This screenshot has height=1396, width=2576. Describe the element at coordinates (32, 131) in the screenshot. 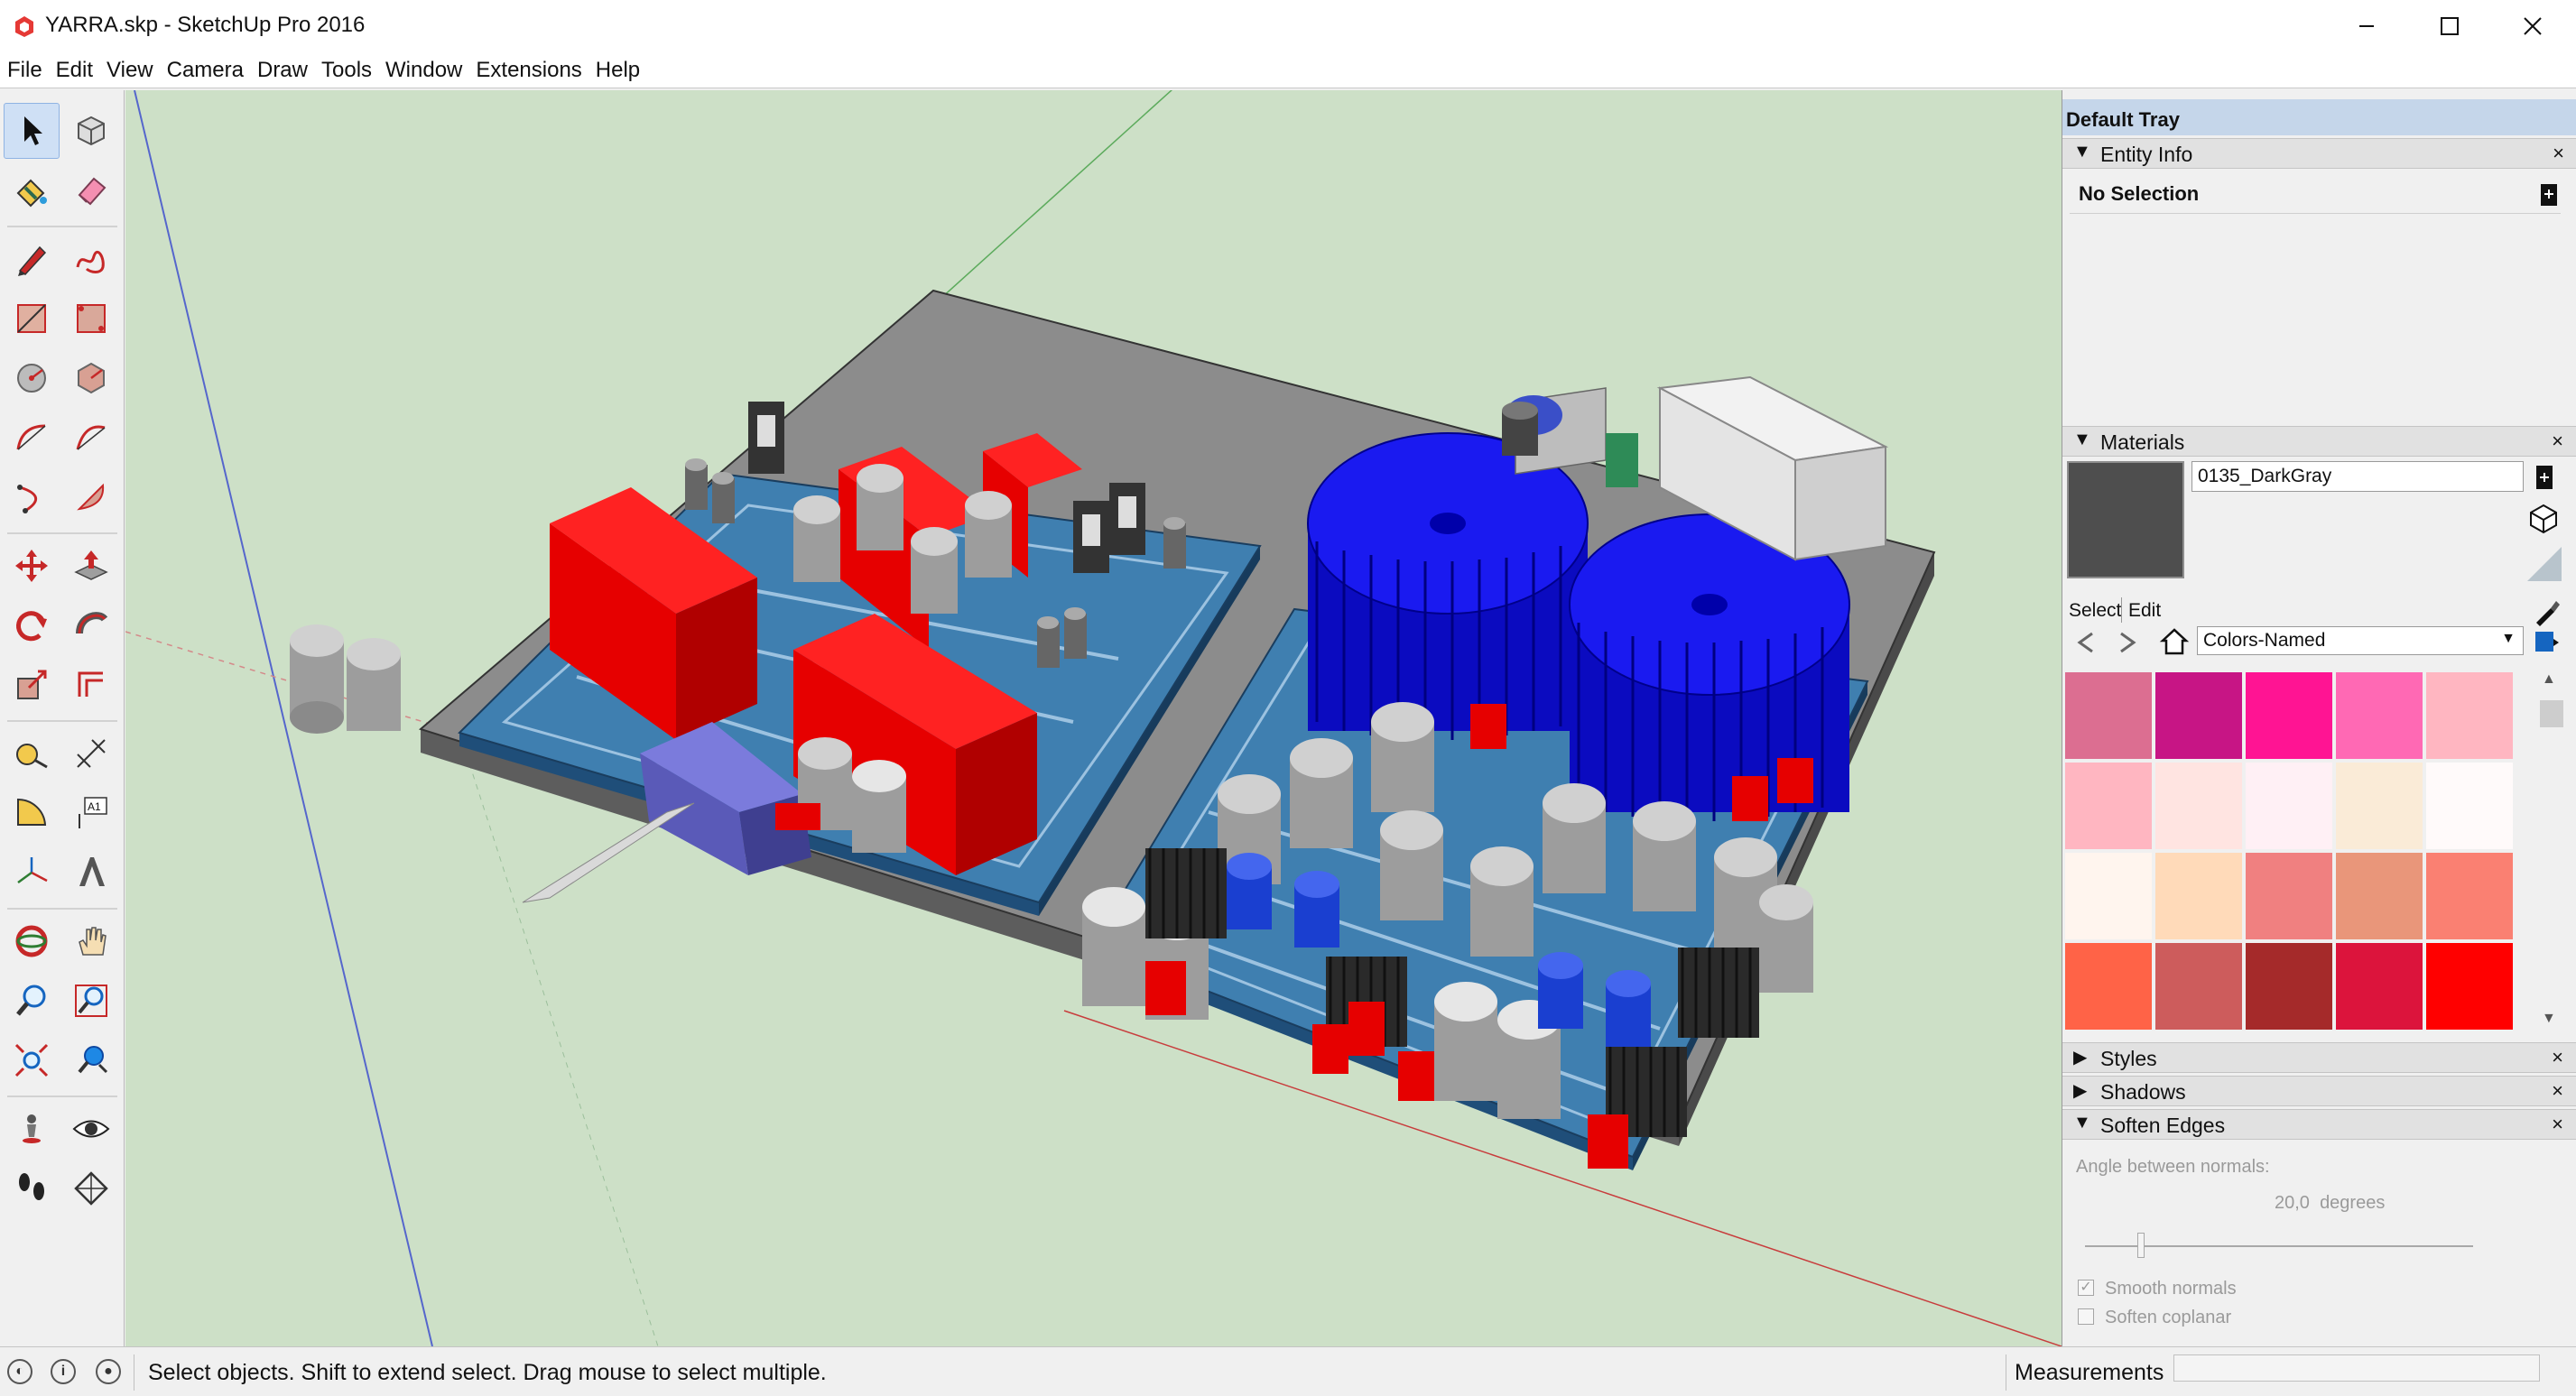

I see `select-tool` at that location.